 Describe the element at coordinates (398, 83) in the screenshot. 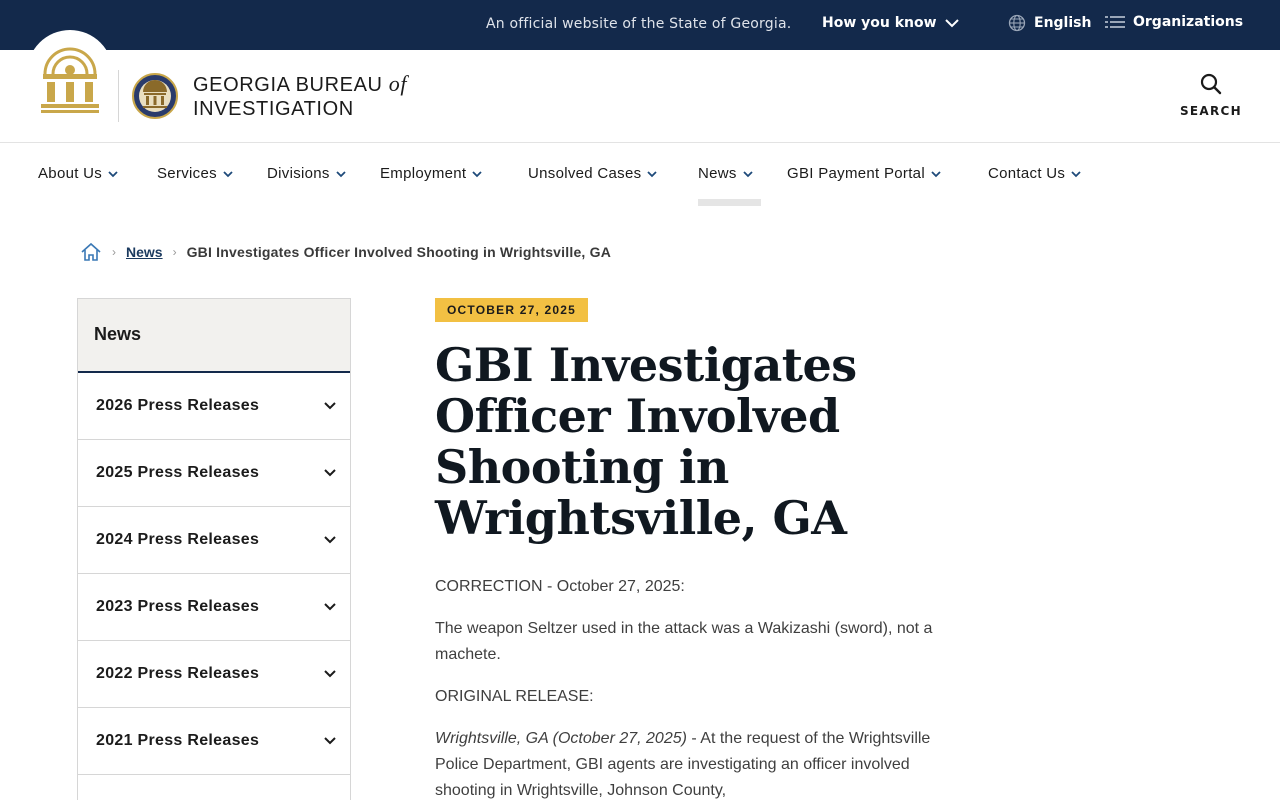

I see `agency-name-of: of` at that location.